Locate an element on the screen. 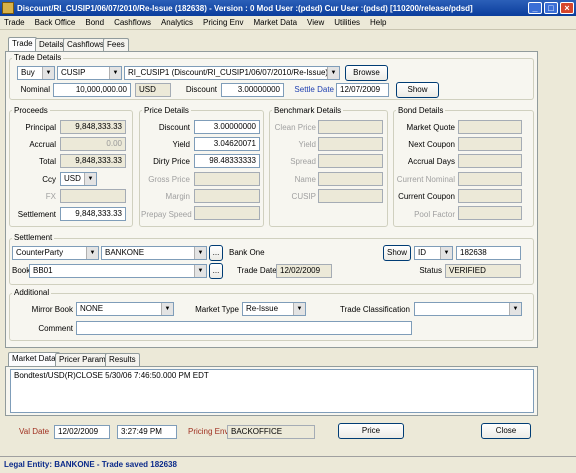 The width and height of the screenshot is (576, 473). counterparty-value: BANKONE is located at coordinates (125, 252).